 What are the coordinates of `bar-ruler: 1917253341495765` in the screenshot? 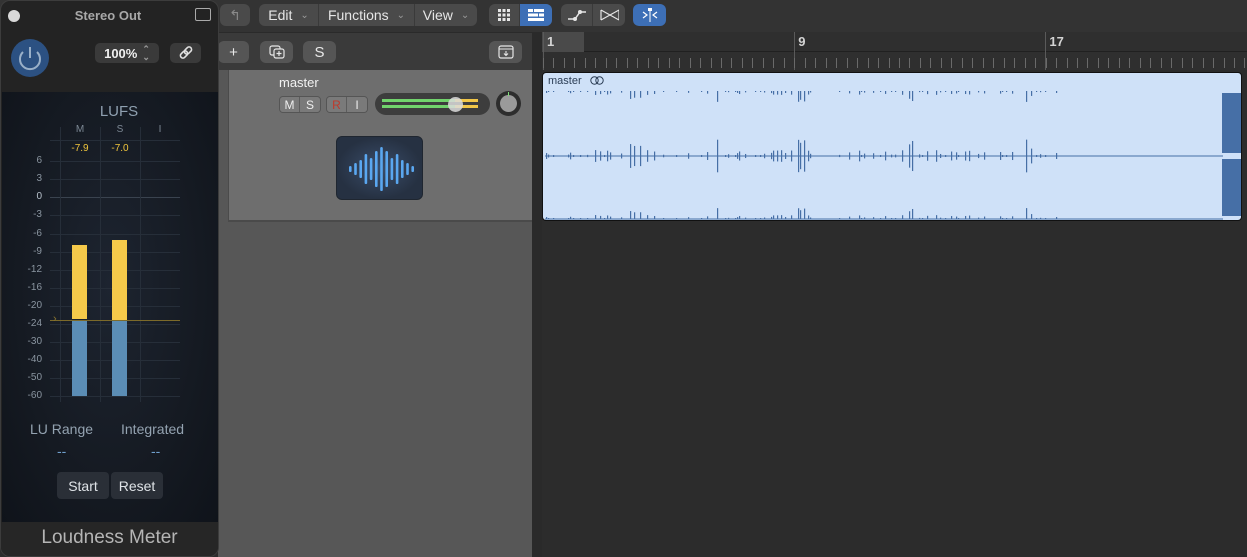 It's located at (894, 51).